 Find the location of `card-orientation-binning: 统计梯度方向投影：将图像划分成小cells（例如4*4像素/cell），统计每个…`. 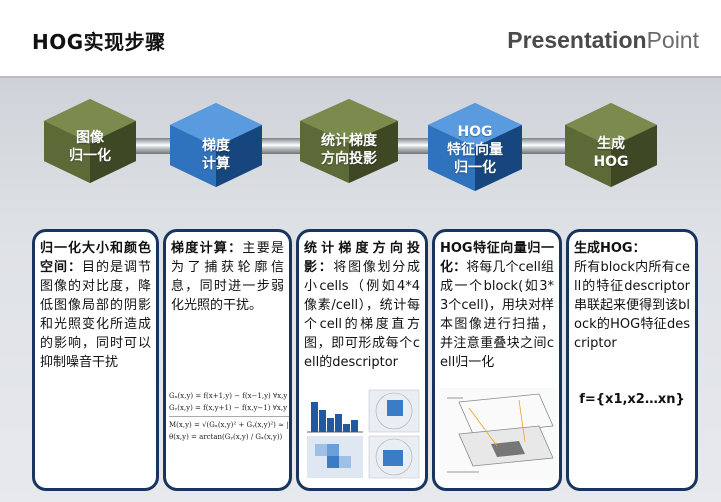

card-orientation-binning: 统计梯度方向投影：将图像划分成小cells（例如4*4像素/cell），统计每个… is located at coordinates (362, 360).